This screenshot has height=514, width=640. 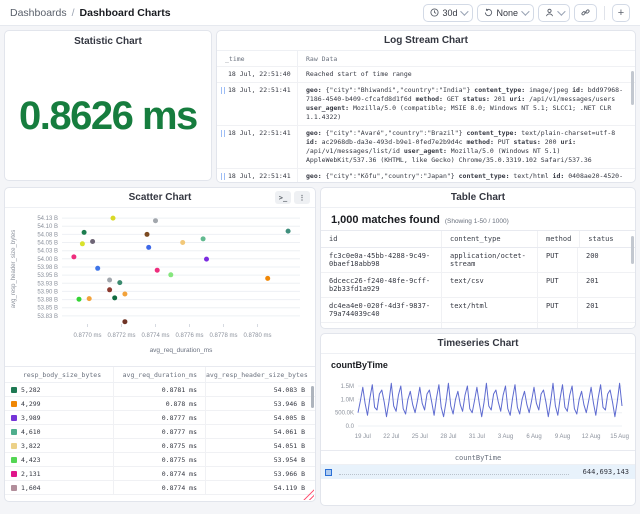 I want to click on svg-text: 0.8774 ms, so click(x=155, y=336).